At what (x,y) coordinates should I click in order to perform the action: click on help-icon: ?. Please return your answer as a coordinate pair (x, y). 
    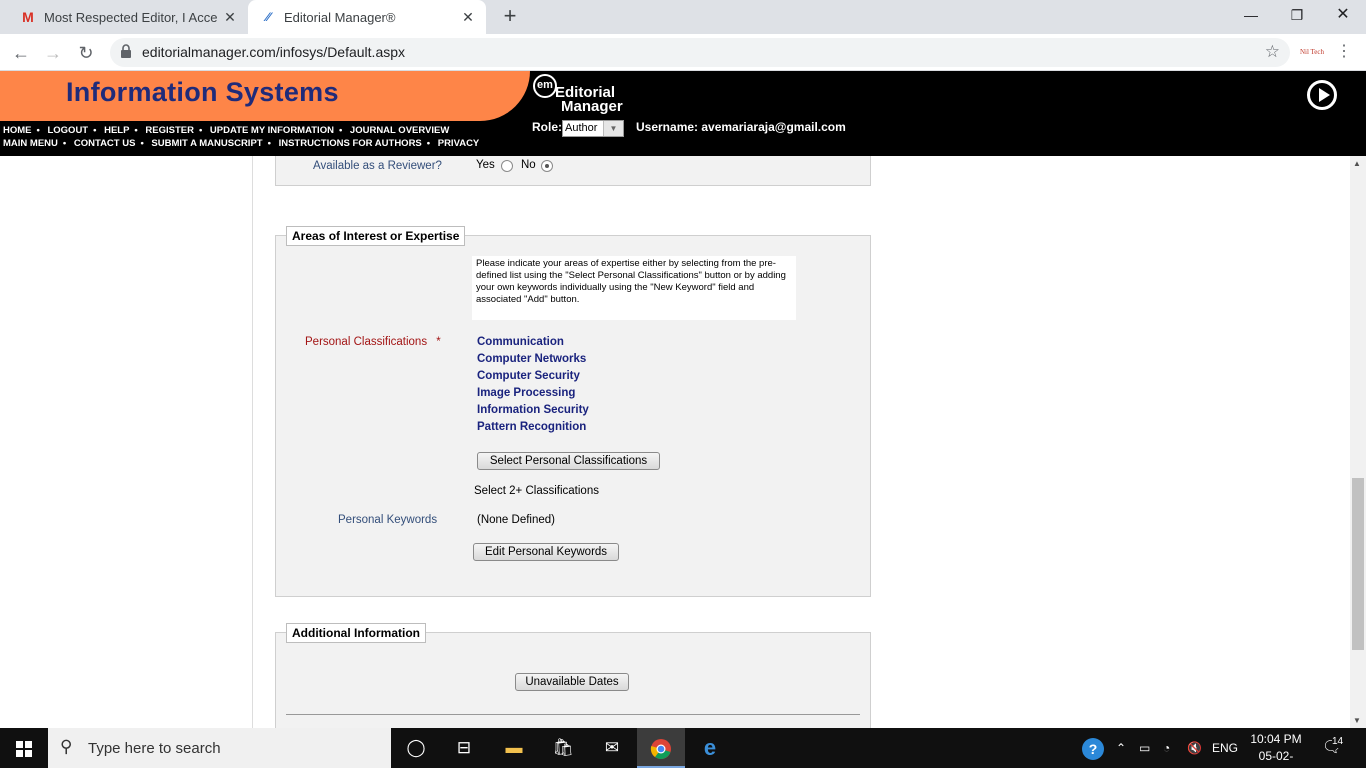
    Looking at the image, I should click on (1093, 748).